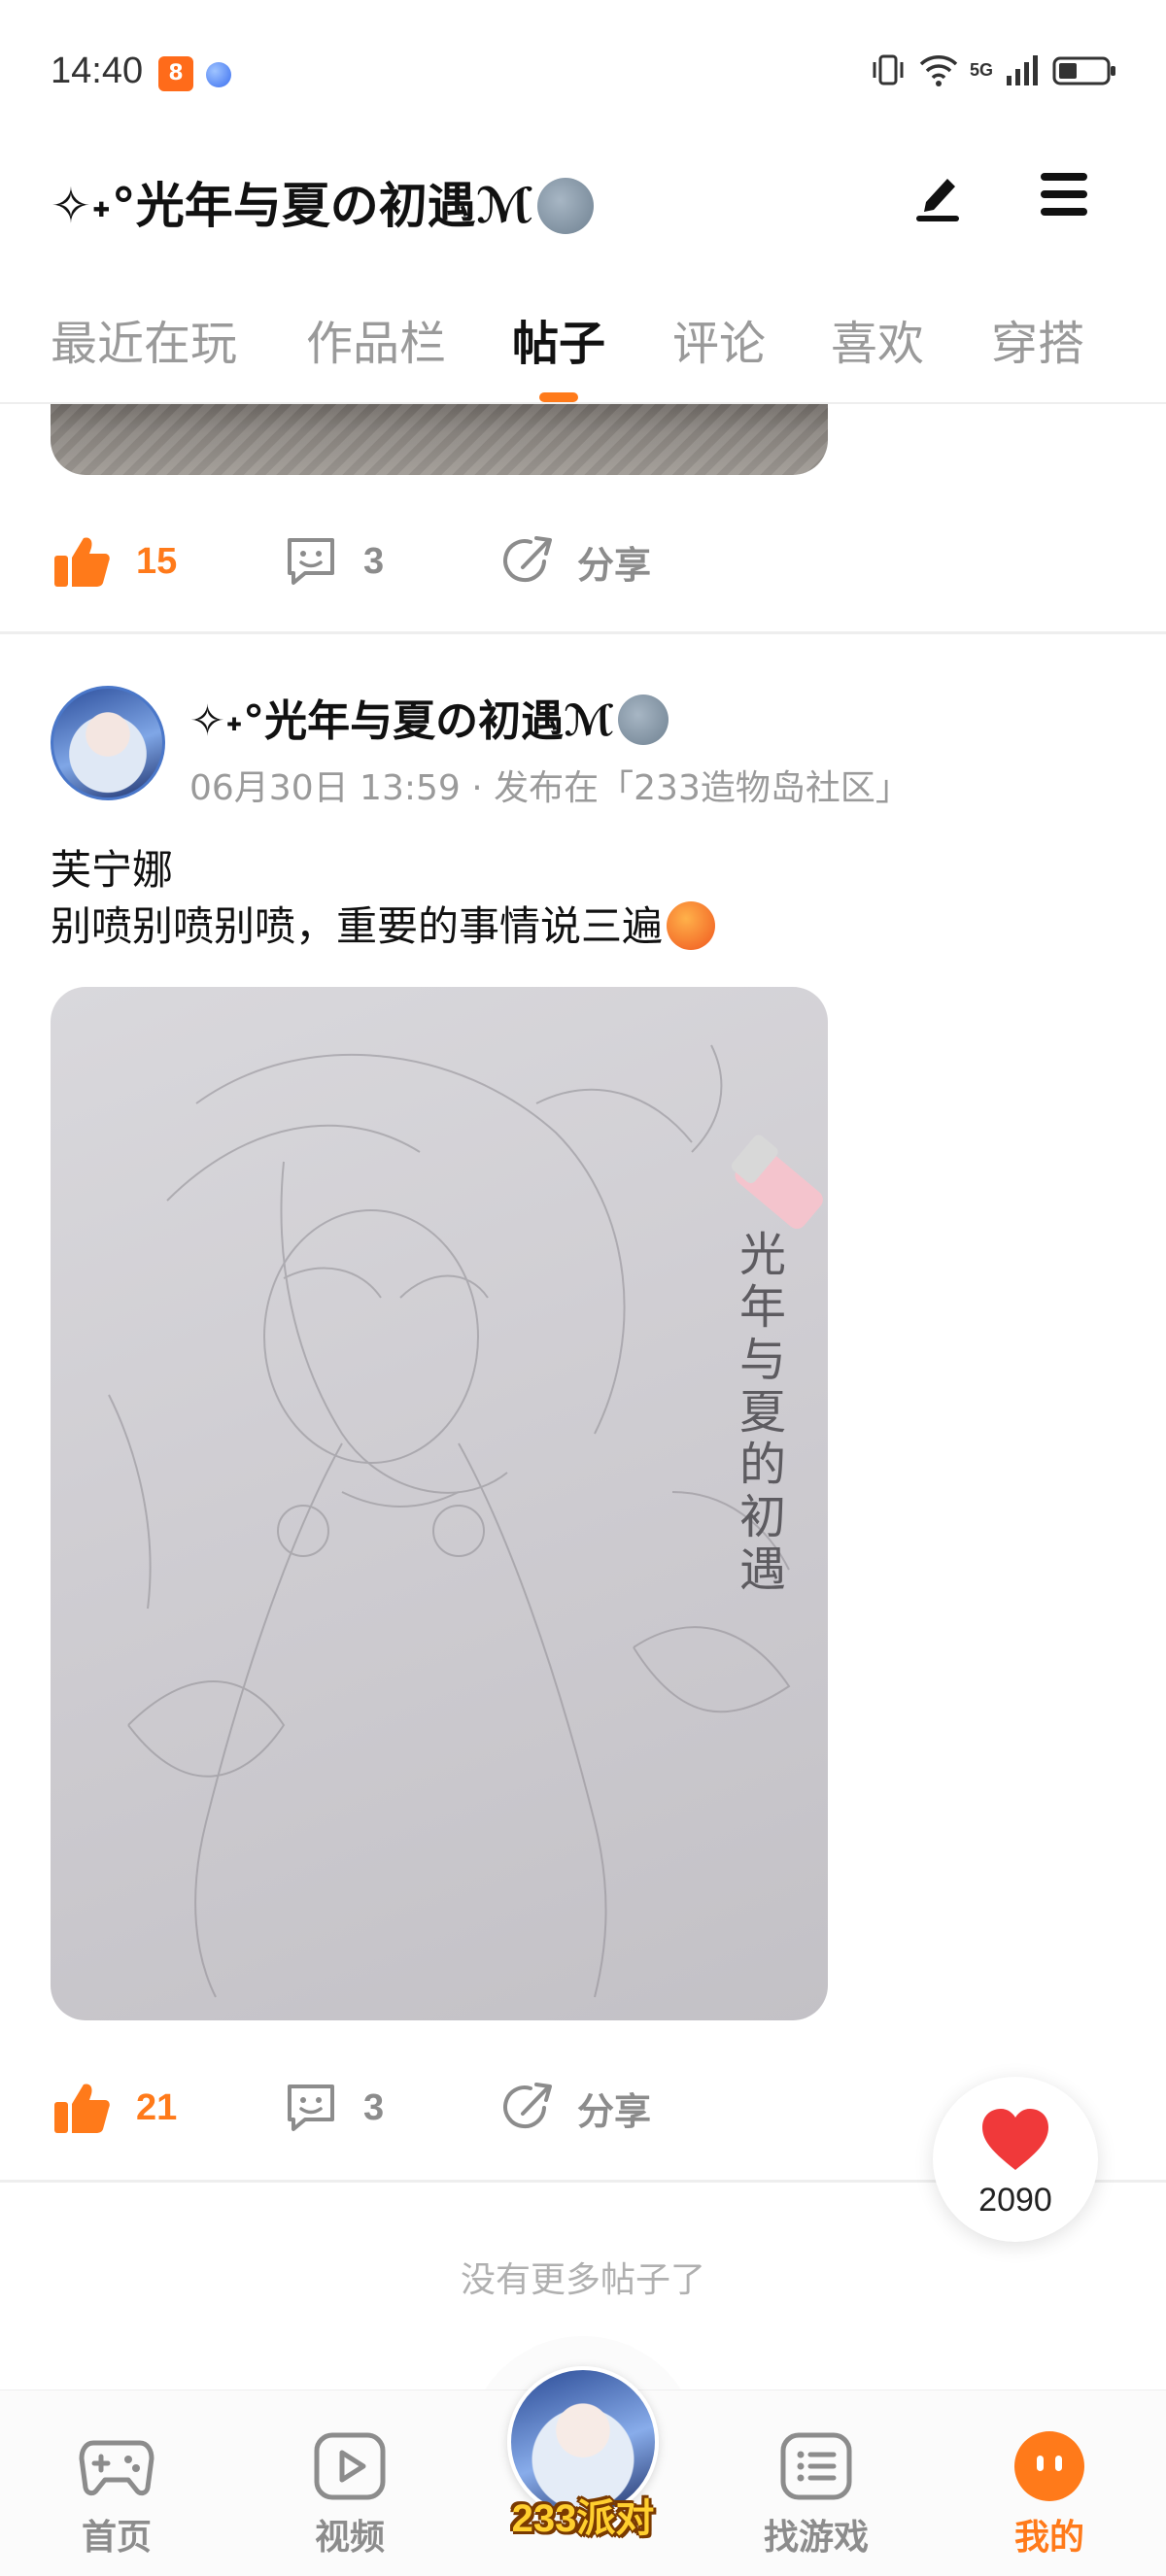 Image resolution: width=1166 pixels, height=2576 pixels. I want to click on notification-dot-icon, so click(218, 74).